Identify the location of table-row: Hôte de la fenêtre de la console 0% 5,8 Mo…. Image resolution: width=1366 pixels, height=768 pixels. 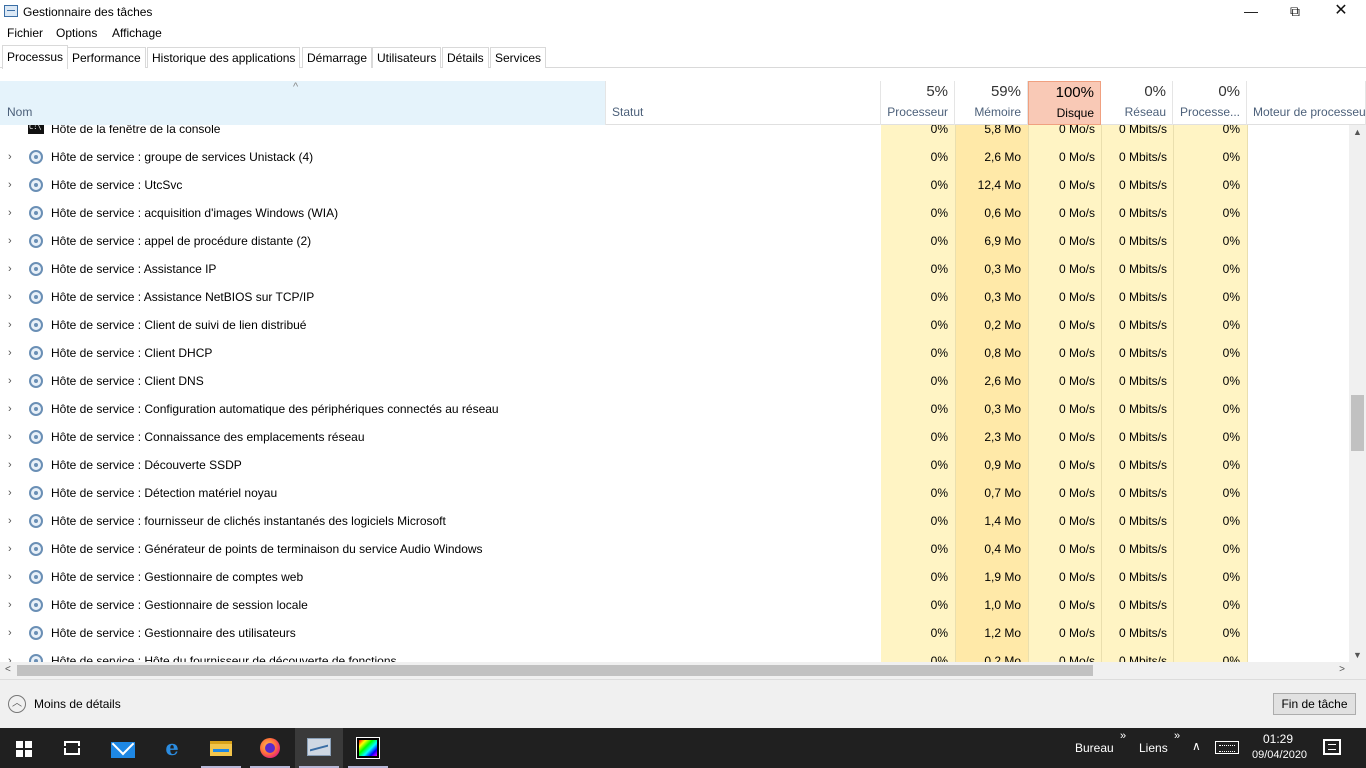
(674, 134).